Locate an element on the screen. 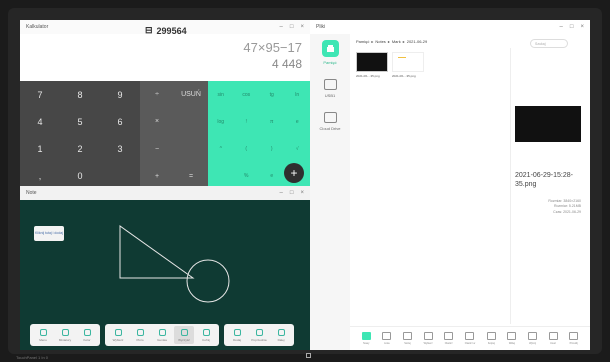 The image size is (610, 362). calc-sci-key: ) is located at coordinates (272, 149).